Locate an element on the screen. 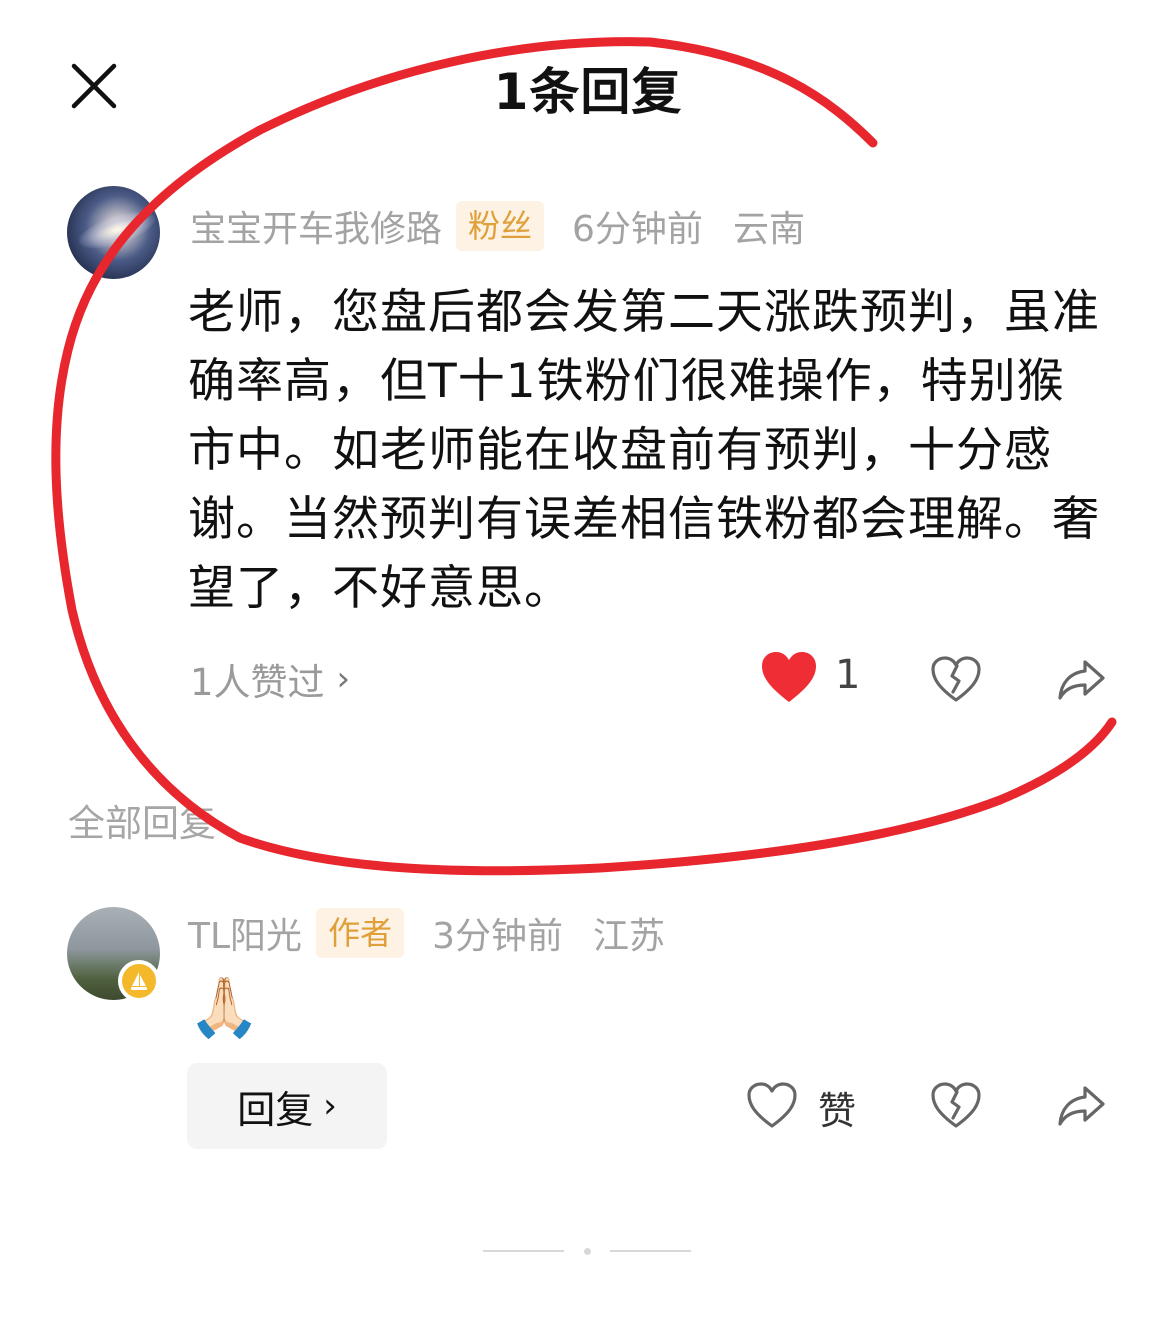 Image resolution: width=1176 pixels, height=1321 pixels. all-replies-label: 全部回复 is located at coordinates (142, 823).